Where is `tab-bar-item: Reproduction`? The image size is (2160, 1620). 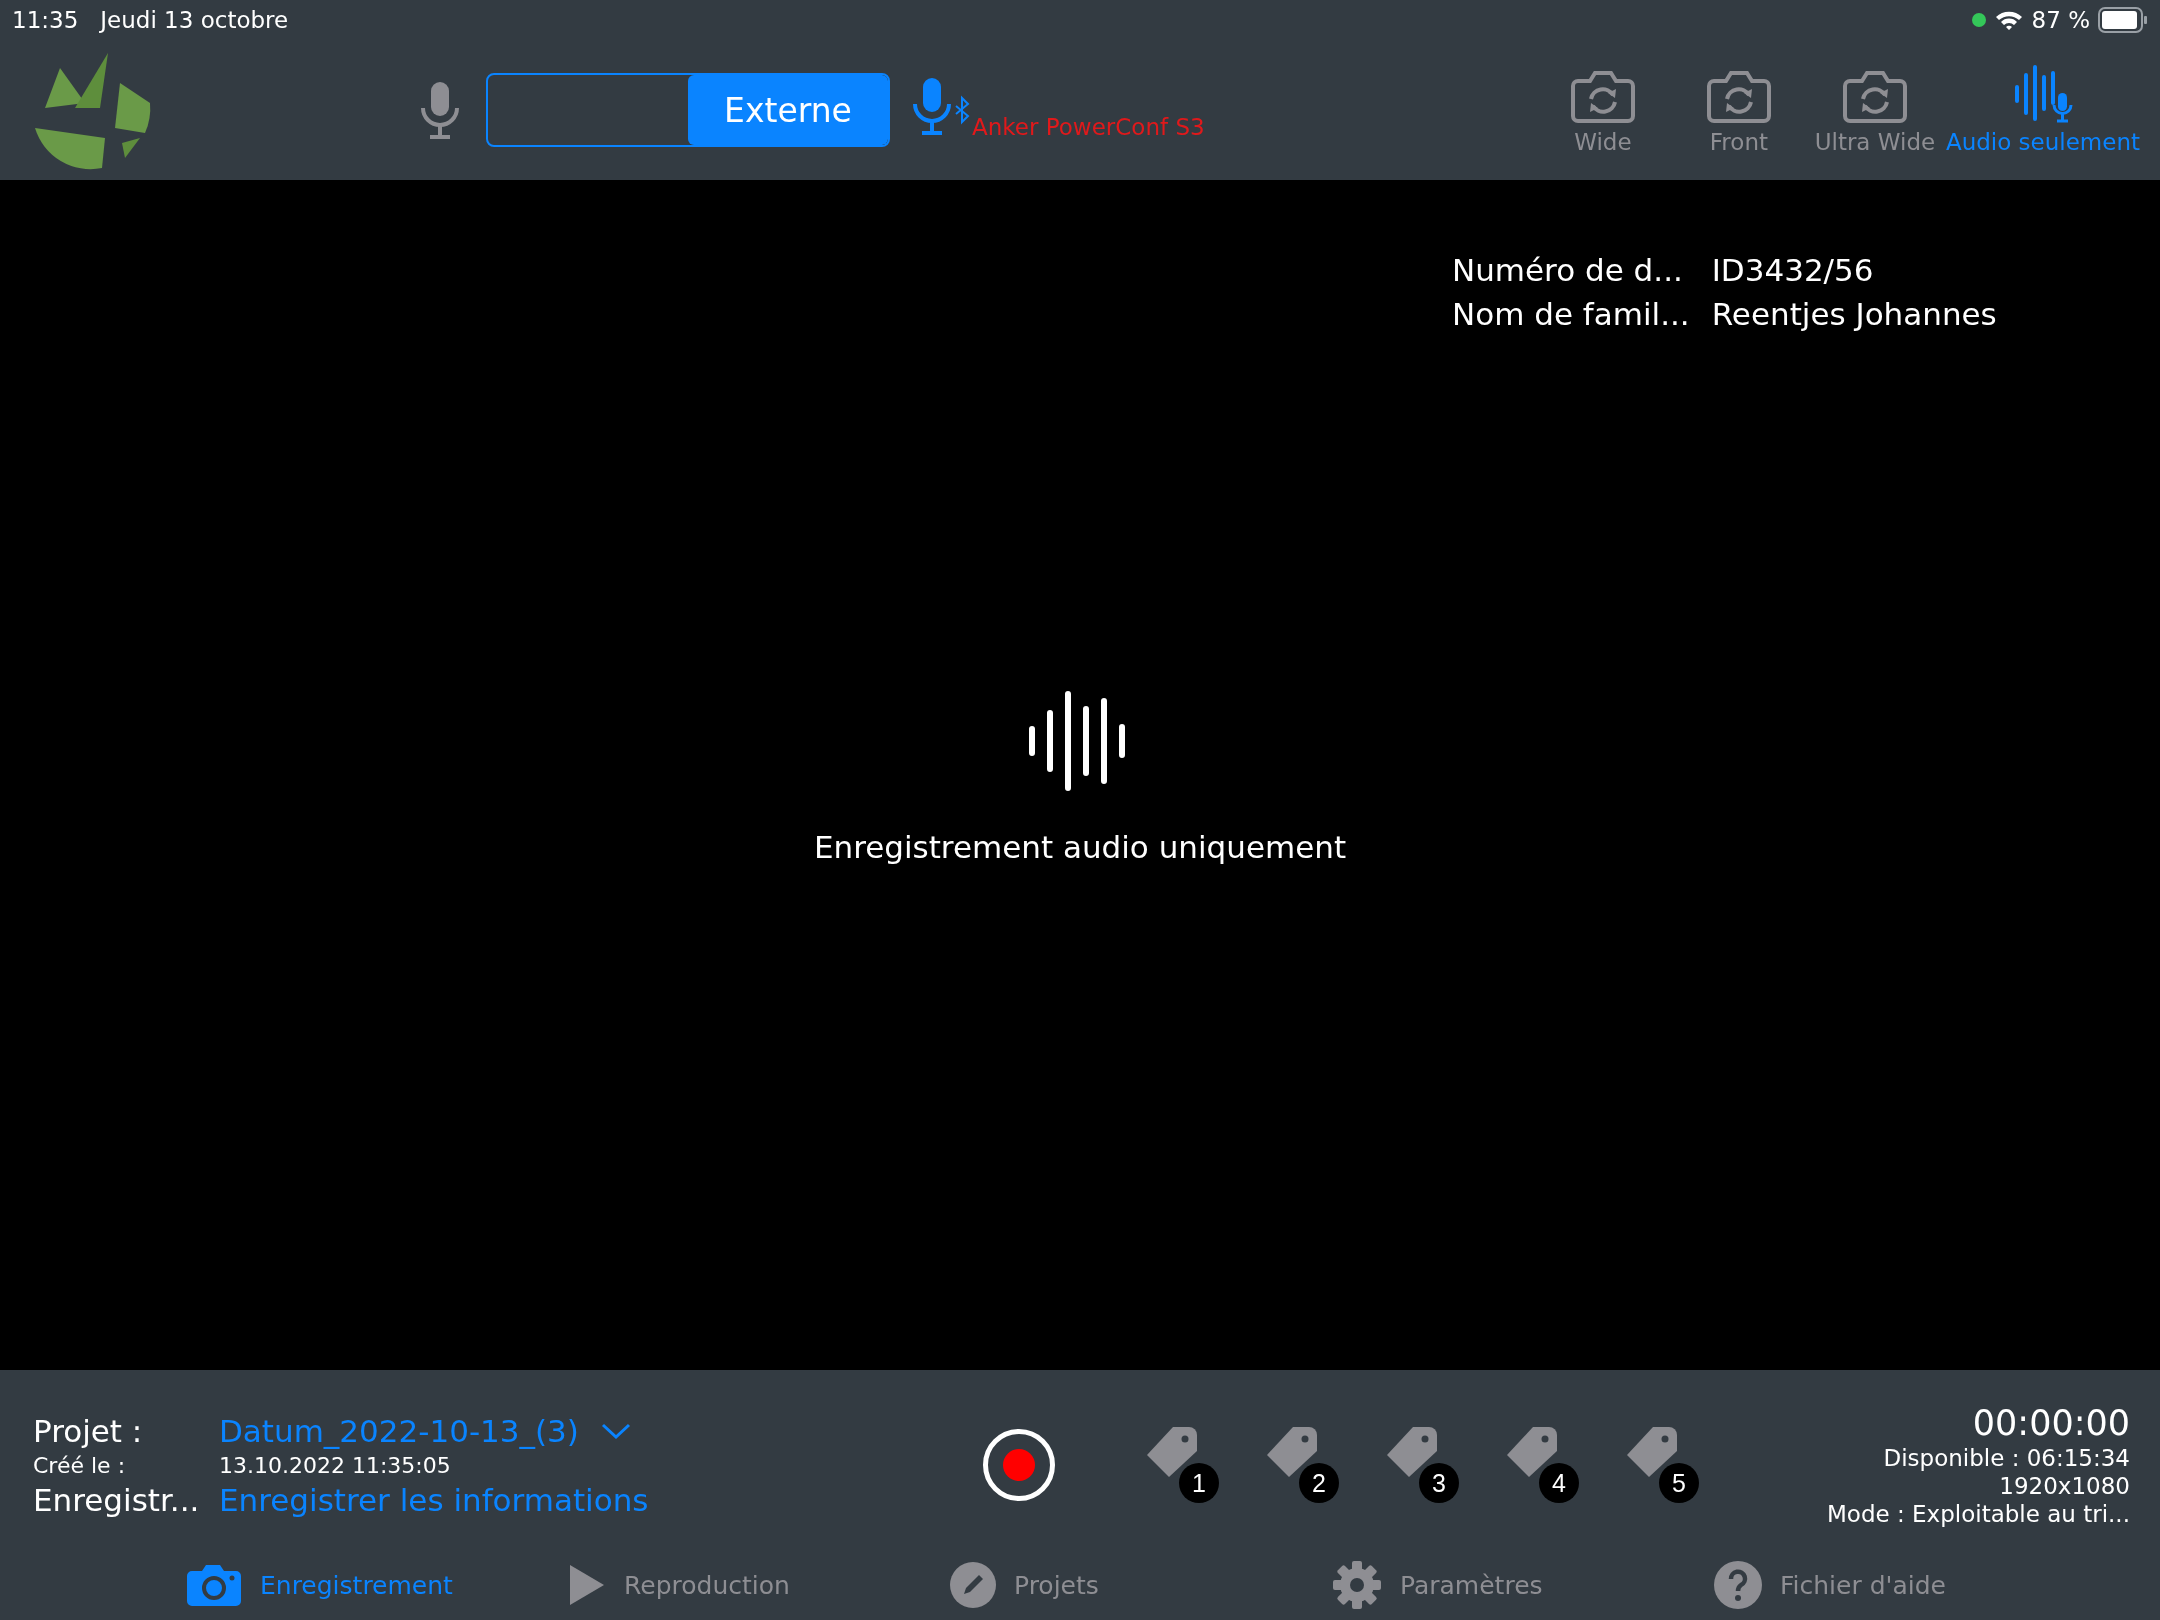
tab-bar-item: Reproduction is located at coordinates (759, 1585).